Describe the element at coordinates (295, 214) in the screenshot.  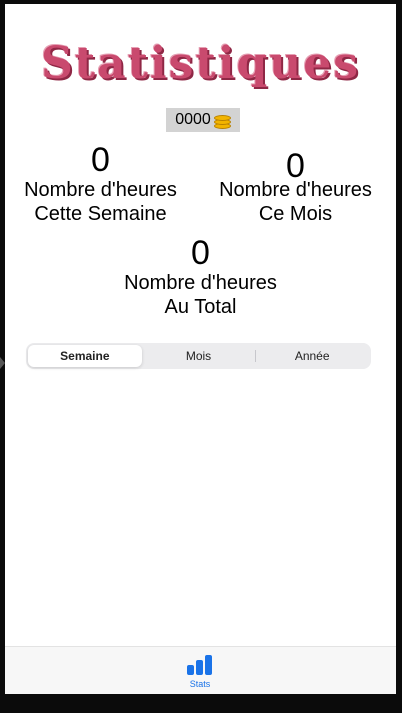
I see `stat-month-label-line2: Ce Mois` at that location.